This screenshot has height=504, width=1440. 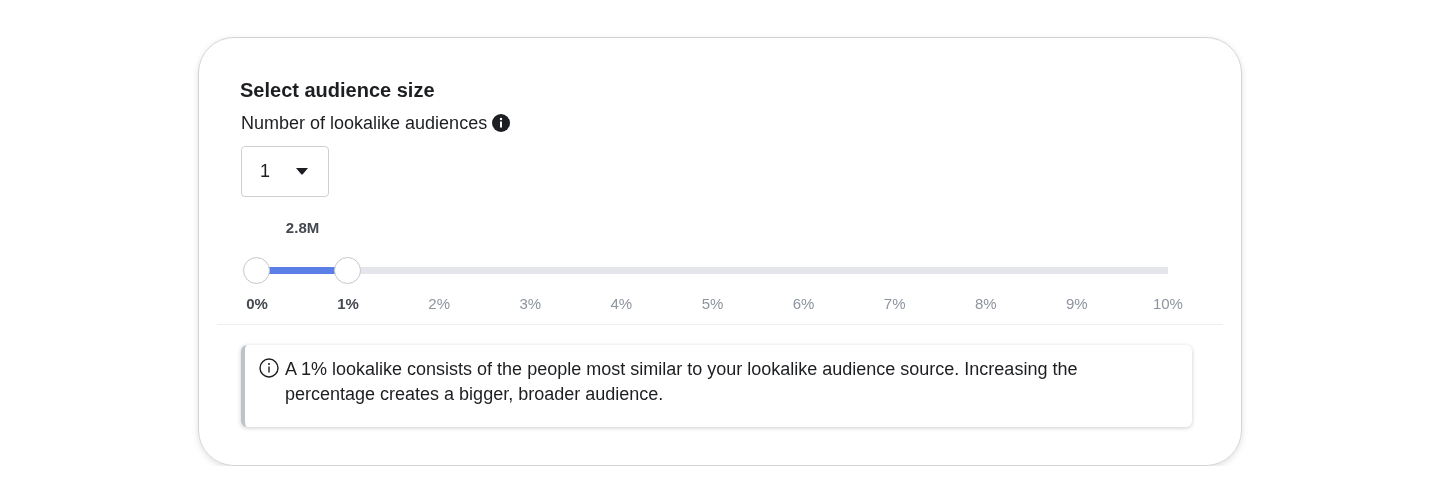 I want to click on tick-label: 10%, so click(x=1167, y=303).